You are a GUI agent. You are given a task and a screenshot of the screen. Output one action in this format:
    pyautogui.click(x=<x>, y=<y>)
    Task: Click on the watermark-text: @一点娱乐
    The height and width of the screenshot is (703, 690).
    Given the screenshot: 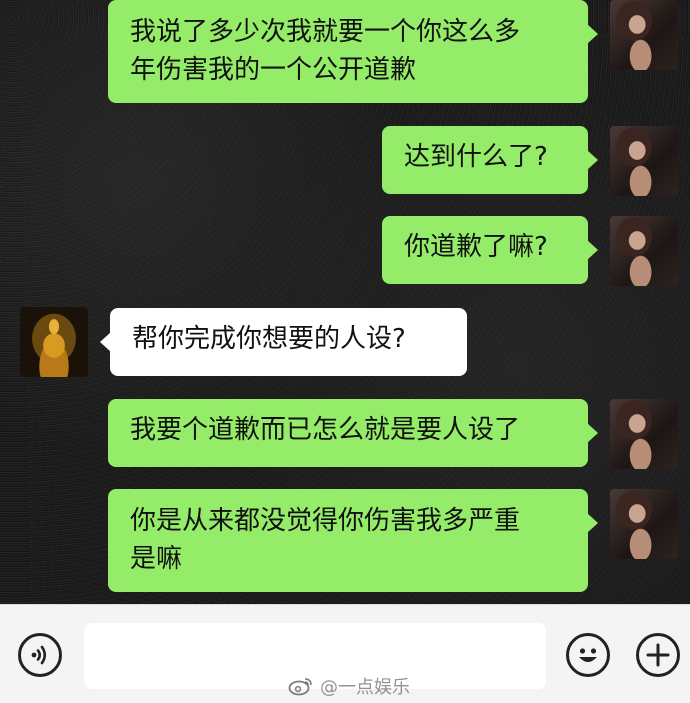 What is the action you would take?
    pyautogui.click(x=365, y=687)
    